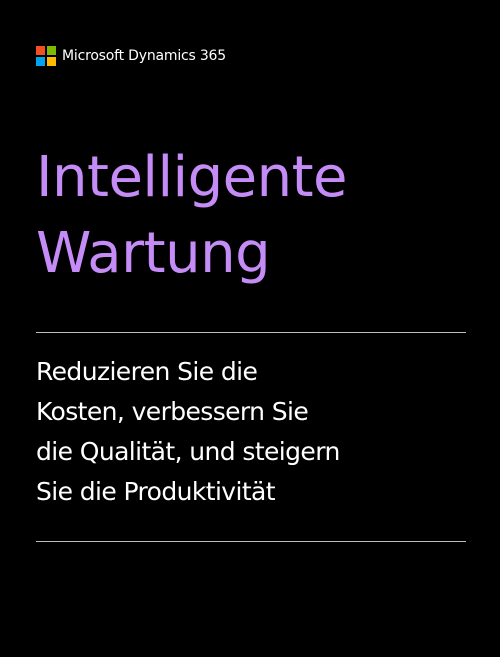  What do you see at coordinates (46, 56) in the screenshot?
I see `microsoft-logo-icon` at bounding box center [46, 56].